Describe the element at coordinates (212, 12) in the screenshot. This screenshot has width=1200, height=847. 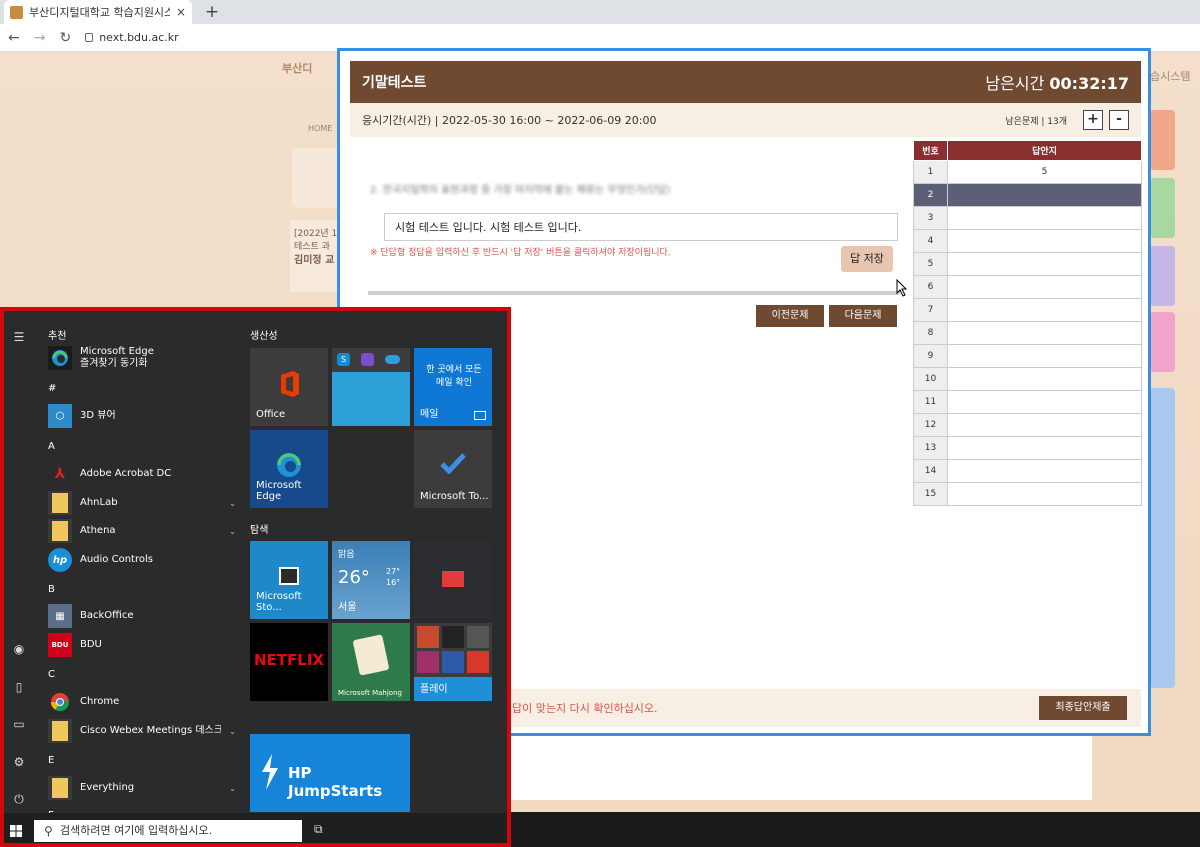
I see `new-tab-button: +` at that location.